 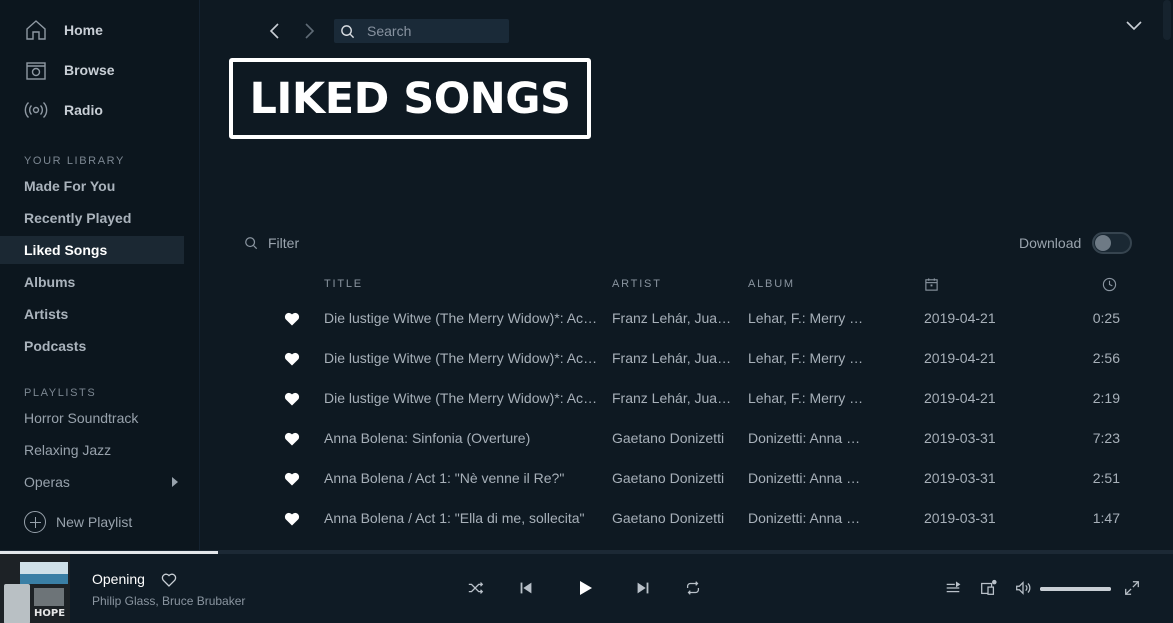 What do you see at coordinates (92, 250) in the screenshot?
I see `sidebar-item-liked-songs: Liked Songs` at bounding box center [92, 250].